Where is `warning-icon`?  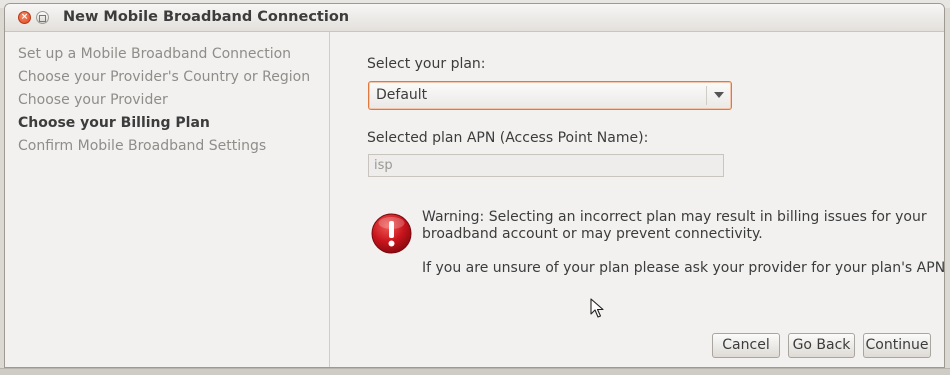
warning-icon is located at coordinates (391, 233).